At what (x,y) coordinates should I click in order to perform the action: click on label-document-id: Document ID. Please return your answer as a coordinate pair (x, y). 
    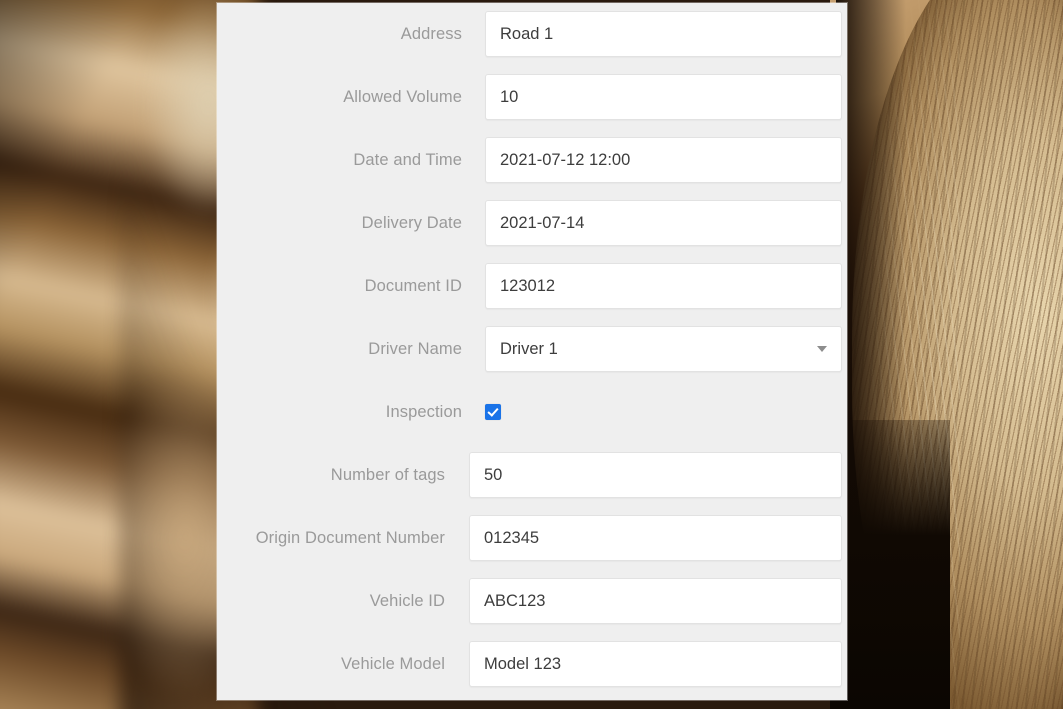
    Looking at the image, I should click on (413, 285).